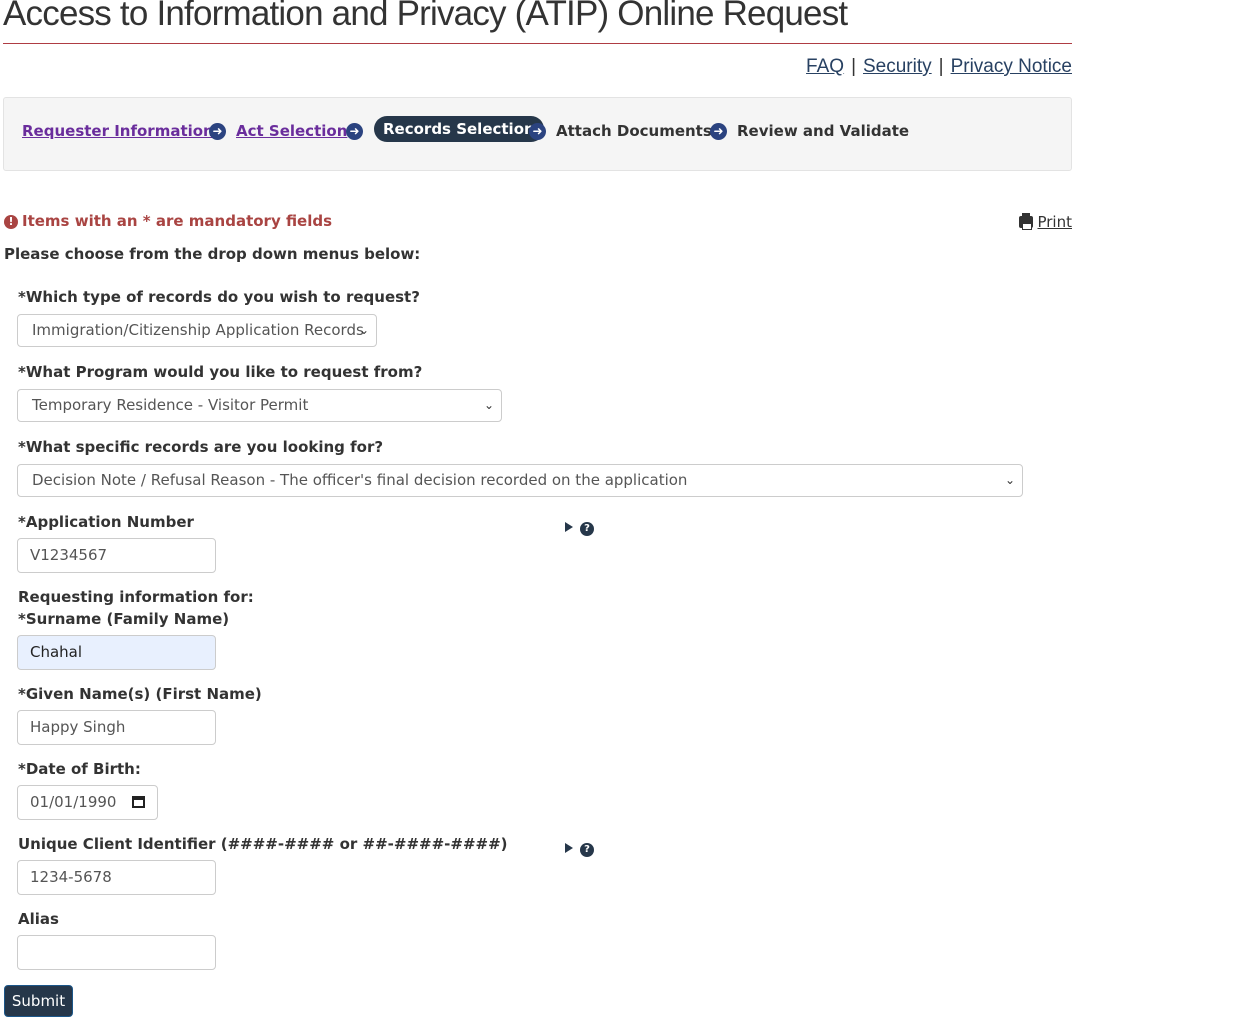 The width and height of the screenshot is (1237, 1017). What do you see at coordinates (136, 597) in the screenshot?
I see `requesting-for-label: Requesting information for:` at bounding box center [136, 597].